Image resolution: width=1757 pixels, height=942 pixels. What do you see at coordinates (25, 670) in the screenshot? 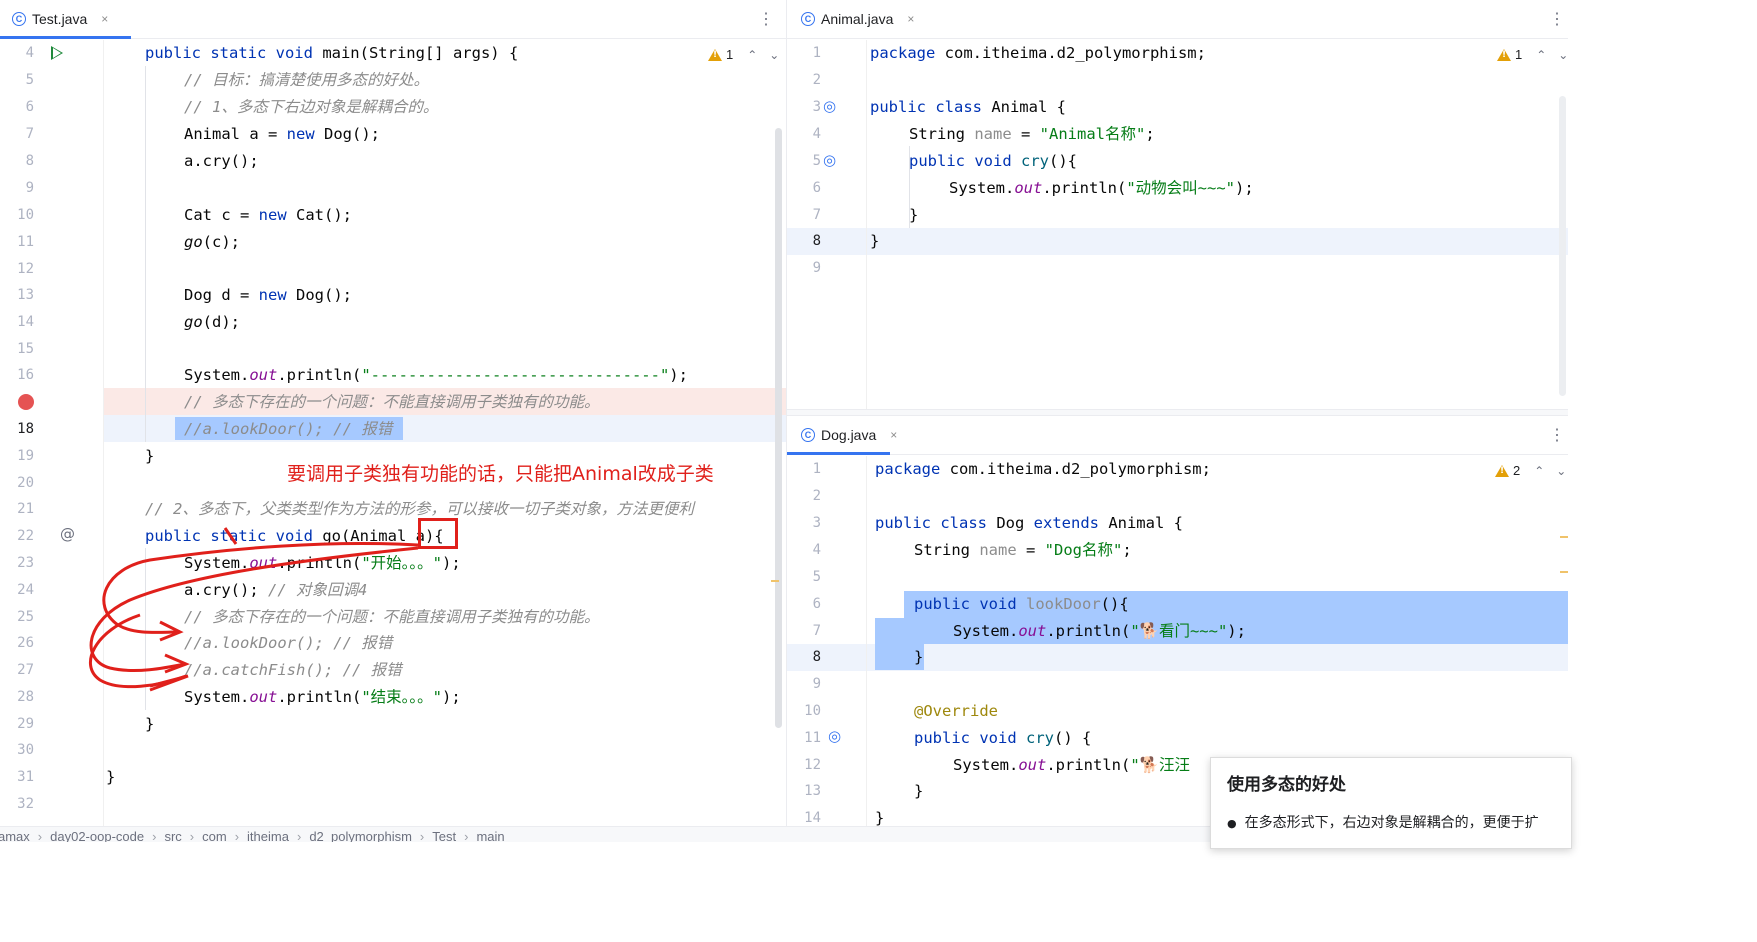
I see `line-number: 27` at bounding box center [25, 670].